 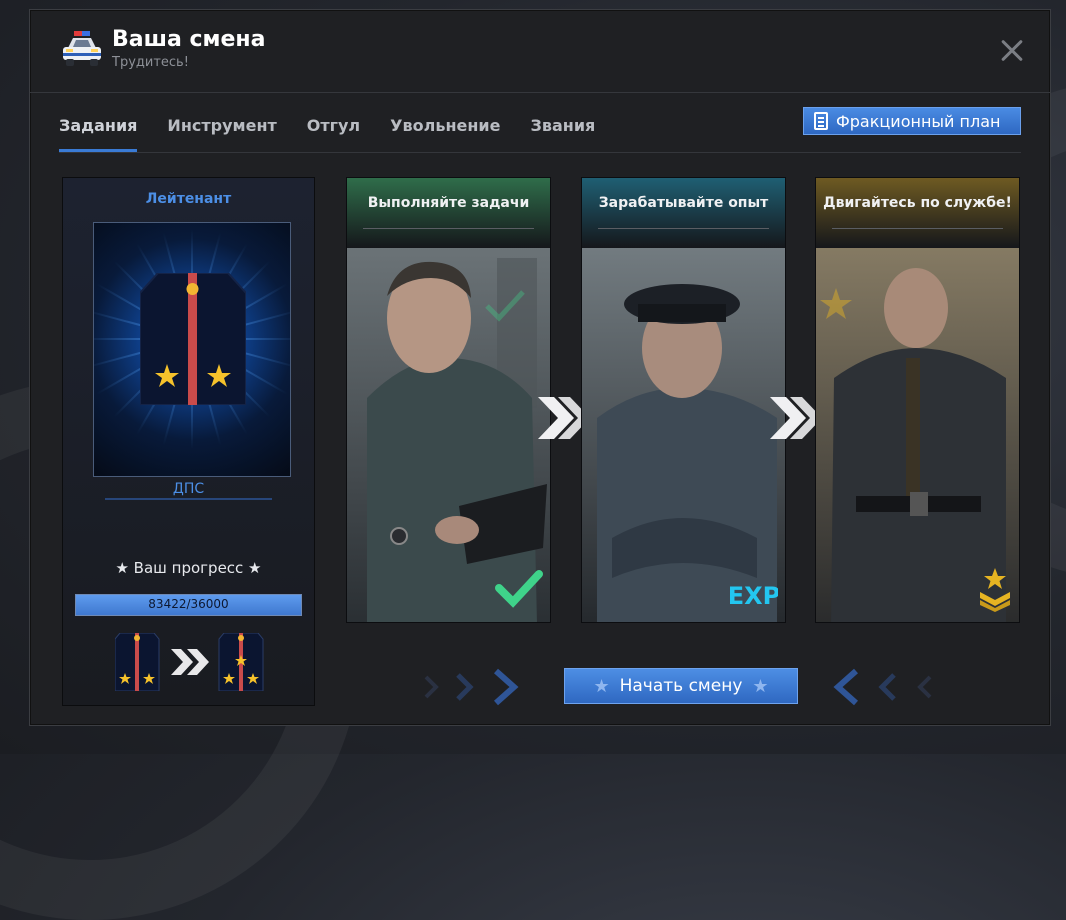 I want to click on rank-name: Лейтенант, so click(x=188, y=199).